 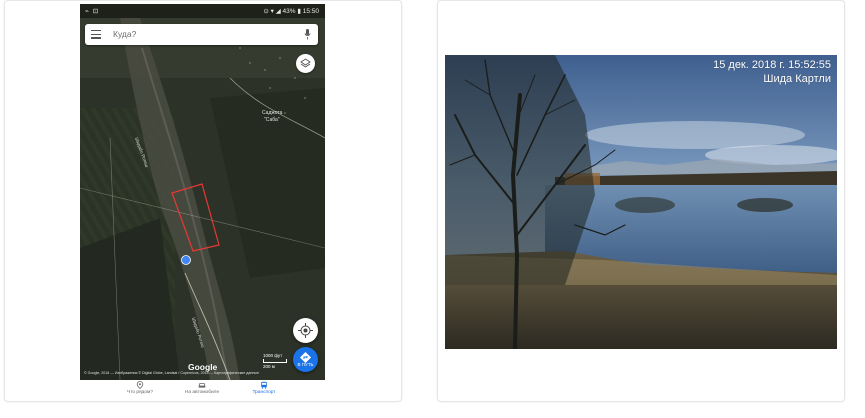 I want to click on bottom-navigation: Что рядом? На автомобиле Транспорт, so click(x=202, y=389).